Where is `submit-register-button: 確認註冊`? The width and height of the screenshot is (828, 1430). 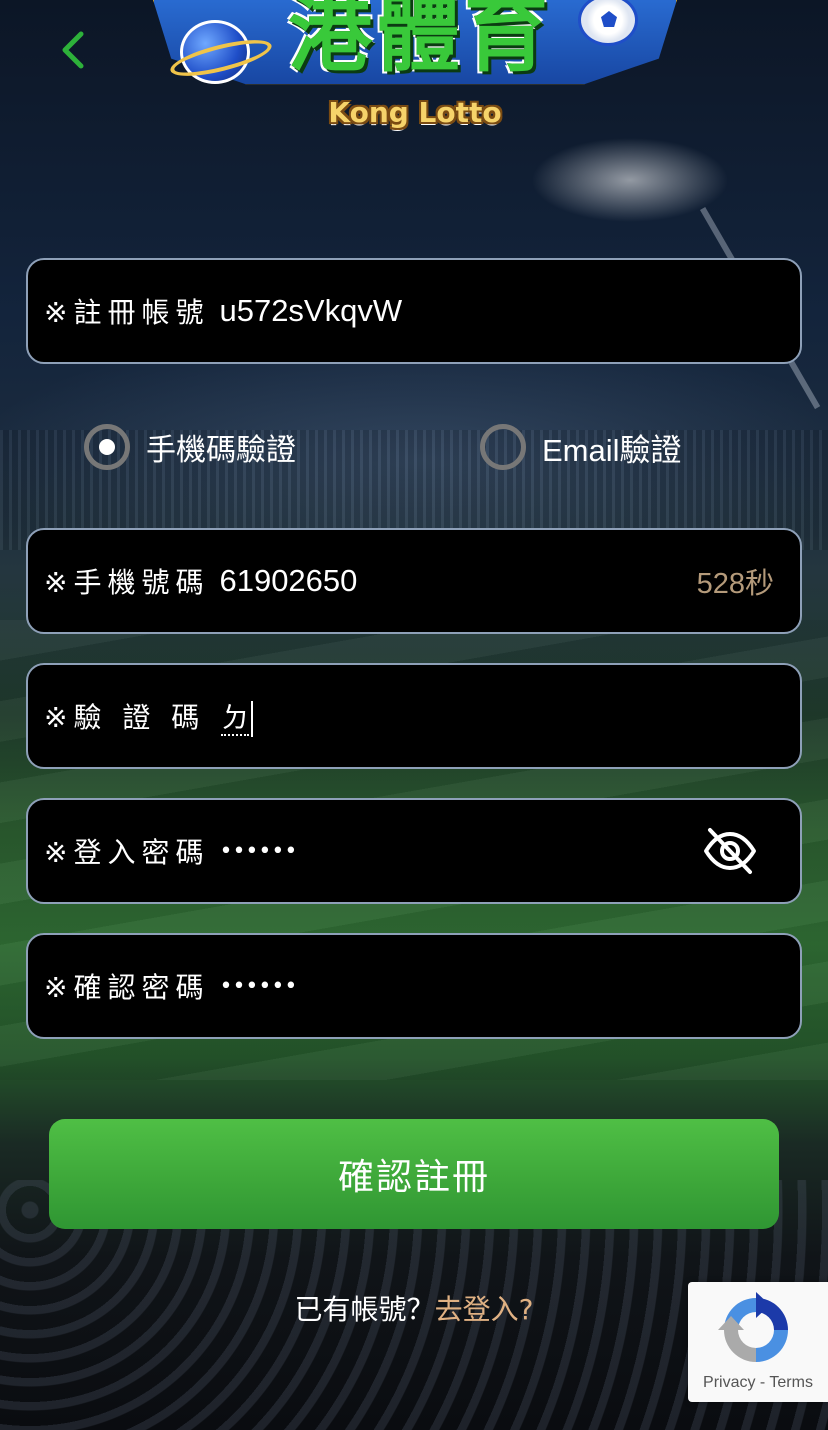
submit-register-button: 確認註冊 is located at coordinates (414, 1174).